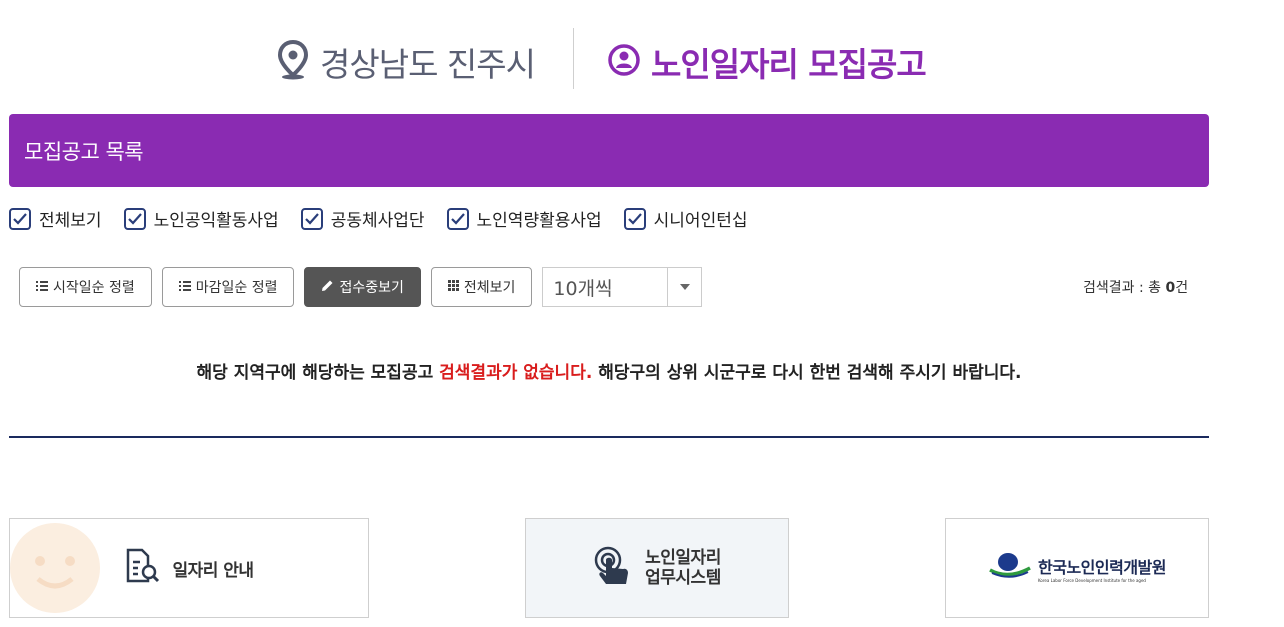 This screenshot has height=627, width=1284. I want to click on result-count: 검색결과 : 총 0건, so click(1135, 287).